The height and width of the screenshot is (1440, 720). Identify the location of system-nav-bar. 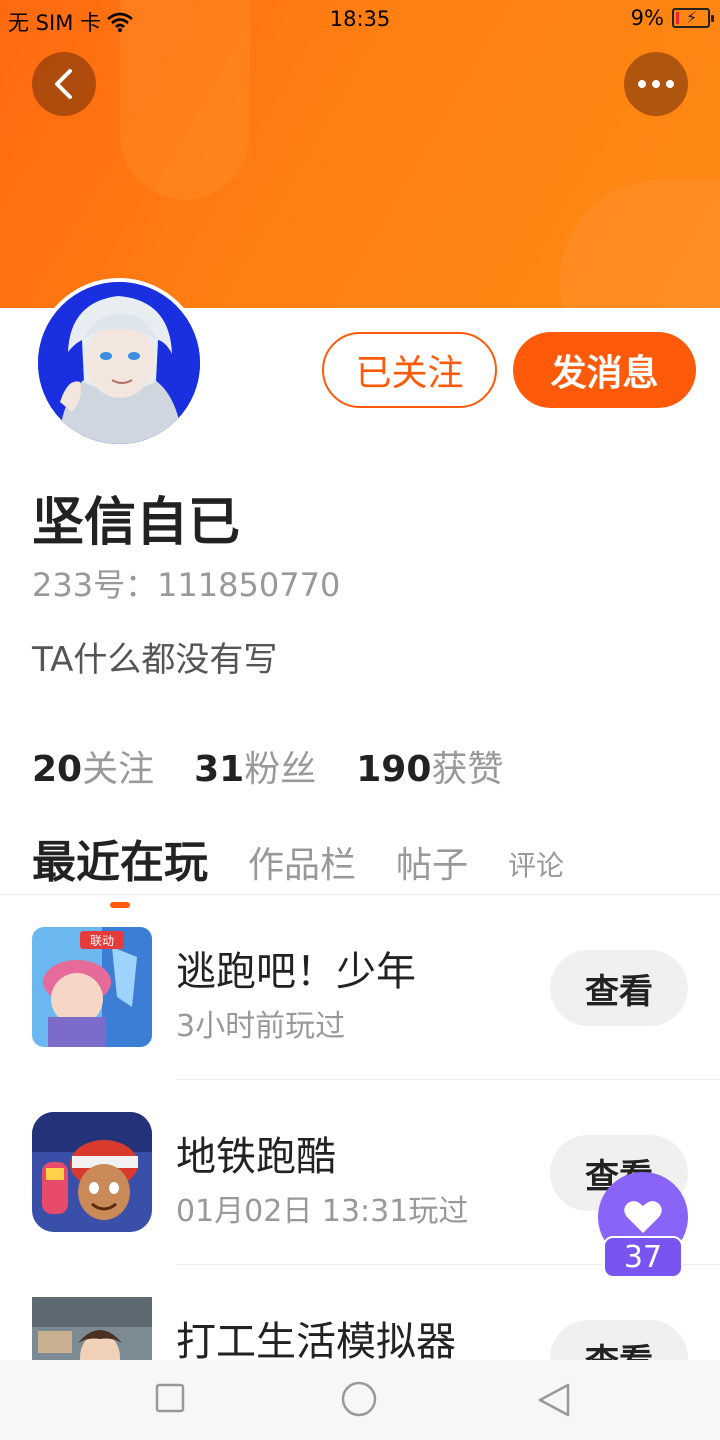
(360, 1400).